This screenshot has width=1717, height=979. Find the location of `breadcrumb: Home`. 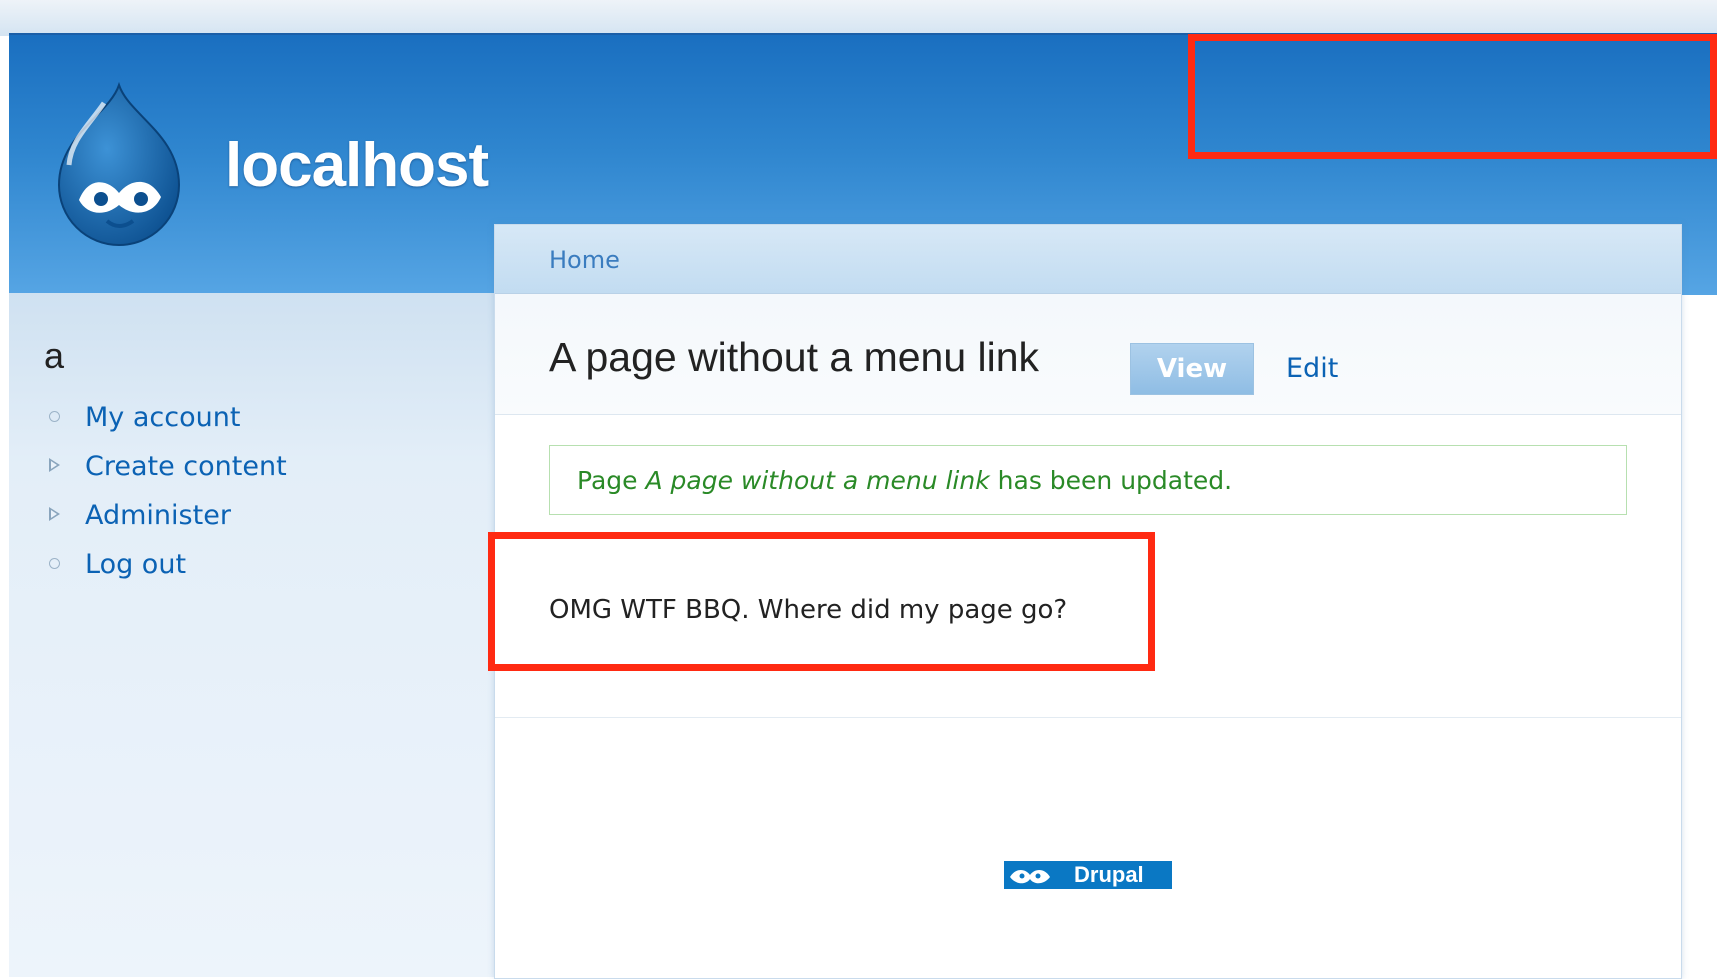

breadcrumb: Home is located at coordinates (1088, 259).